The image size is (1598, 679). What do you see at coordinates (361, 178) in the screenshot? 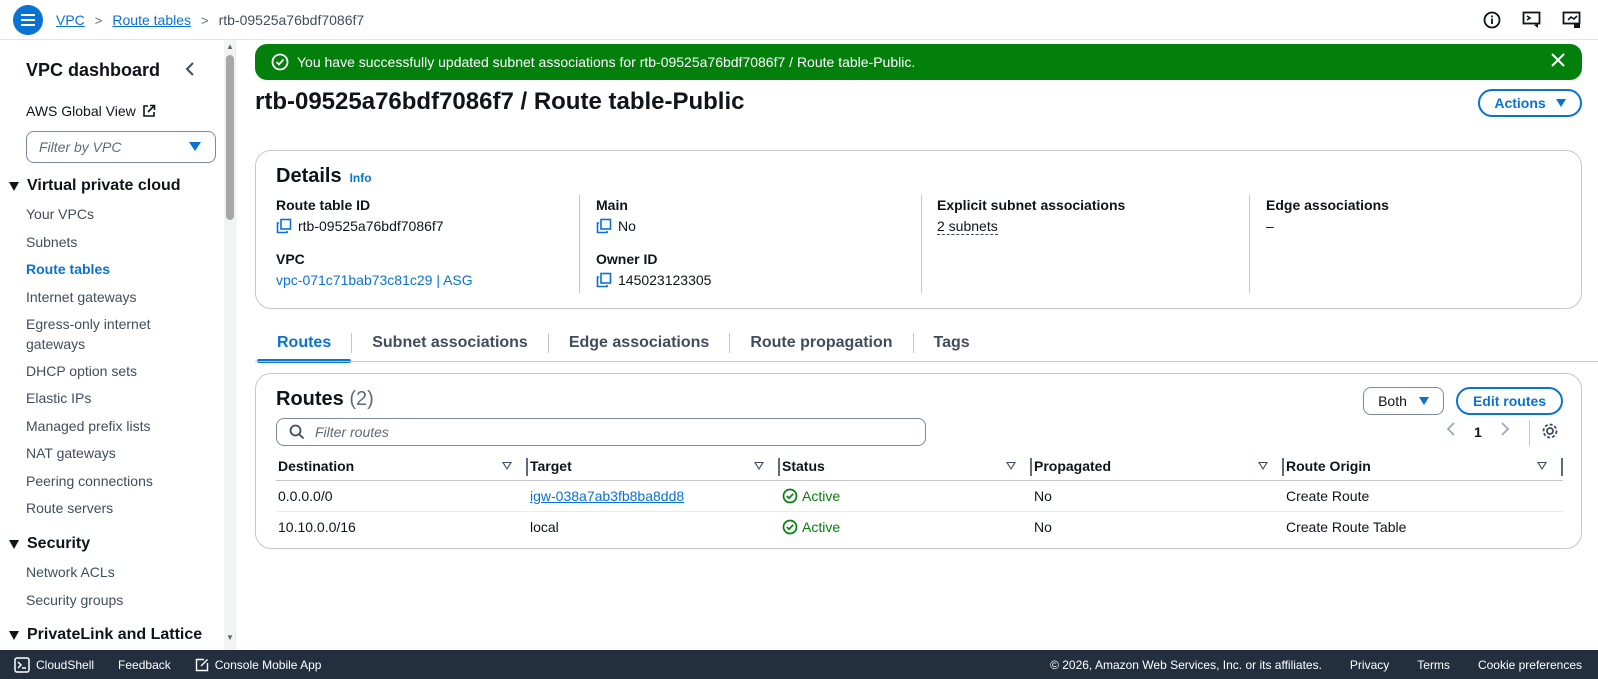
I see `info-link: Info` at bounding box center [361, 178].